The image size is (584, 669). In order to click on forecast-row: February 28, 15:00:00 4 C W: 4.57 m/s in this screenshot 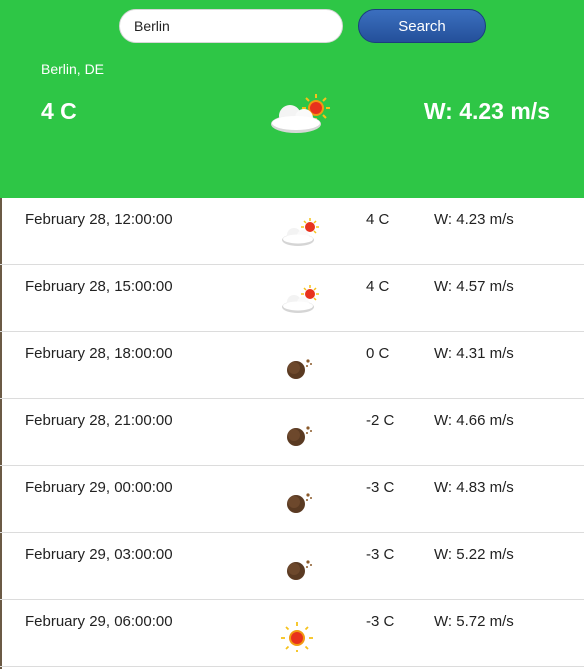, I will do `click(292, 298)`.